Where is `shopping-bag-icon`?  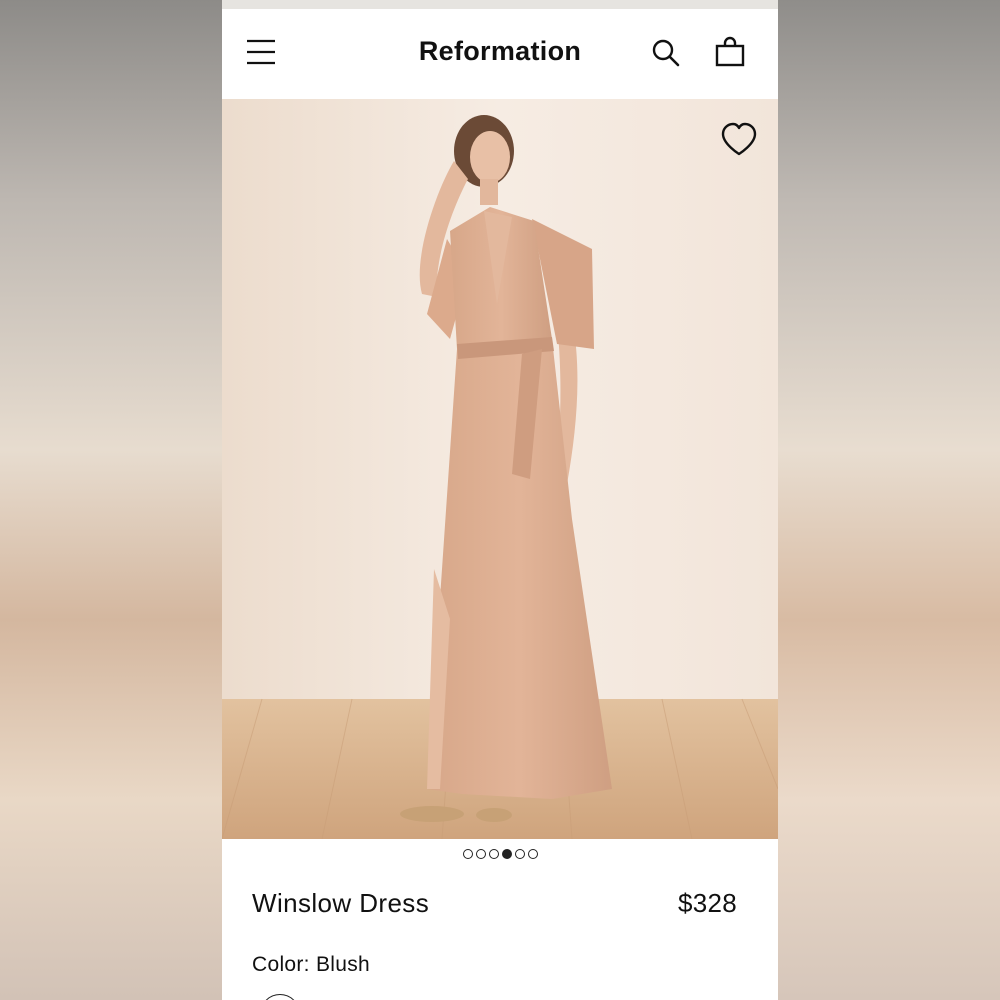
shopping-bag-icon is located at coordinates (730, 52).